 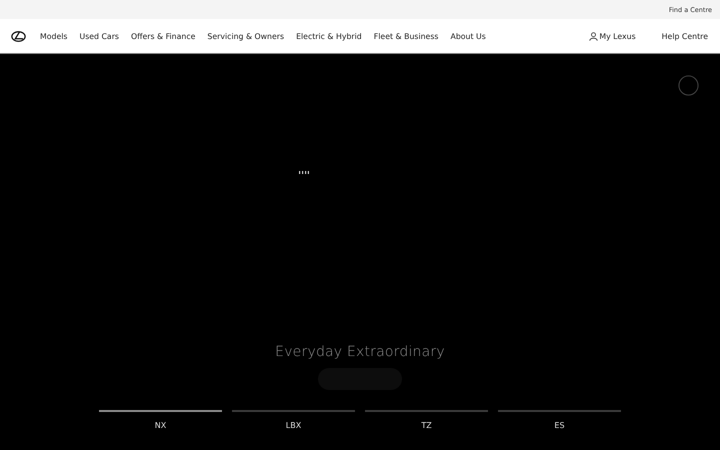 I want to click on model-tab: NX, so click(x=160, y=420).